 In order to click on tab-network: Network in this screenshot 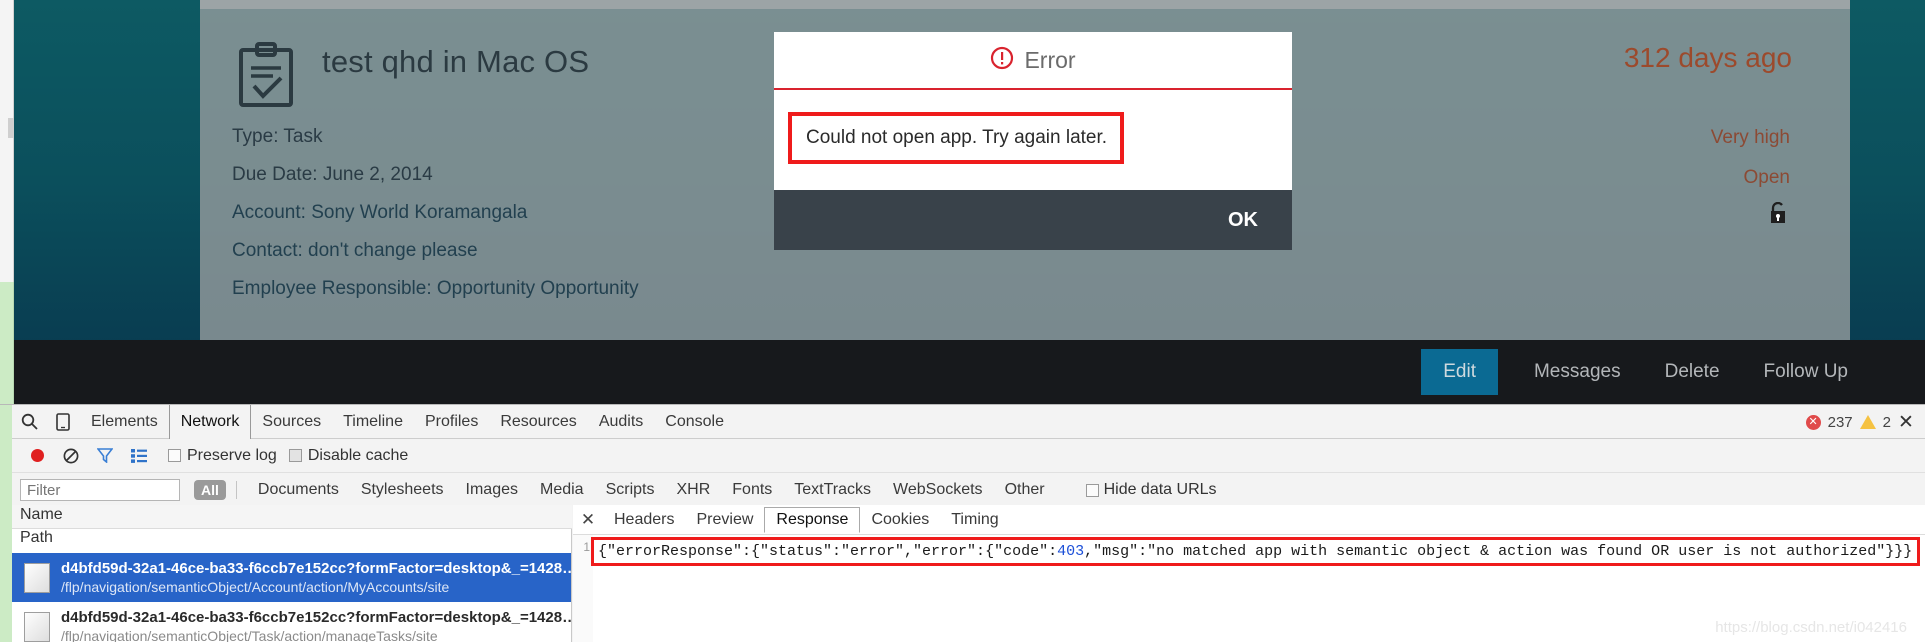, I will do `click(210, 421)`.